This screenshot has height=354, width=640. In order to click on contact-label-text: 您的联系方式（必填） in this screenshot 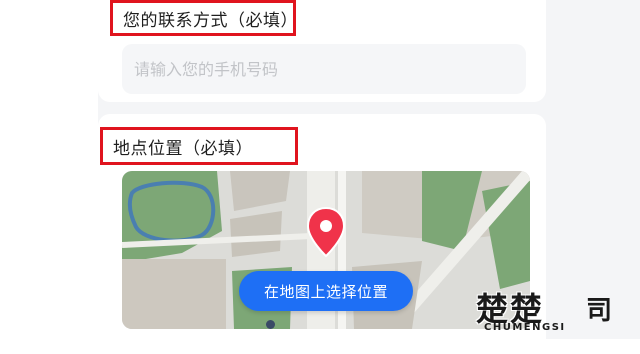, I will do `click(210, 20)`.